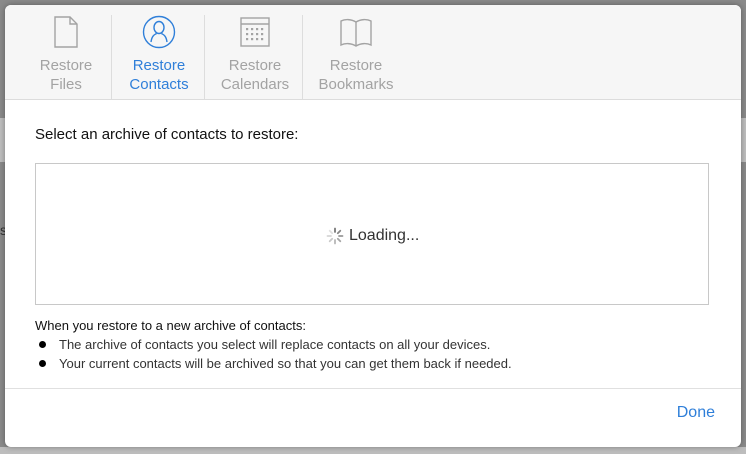 This screenshot has height=454, width=746. What do you see at coordinates (356, 32) in the screenshot?
I see `book-icon` at bounding box center [356, 32].